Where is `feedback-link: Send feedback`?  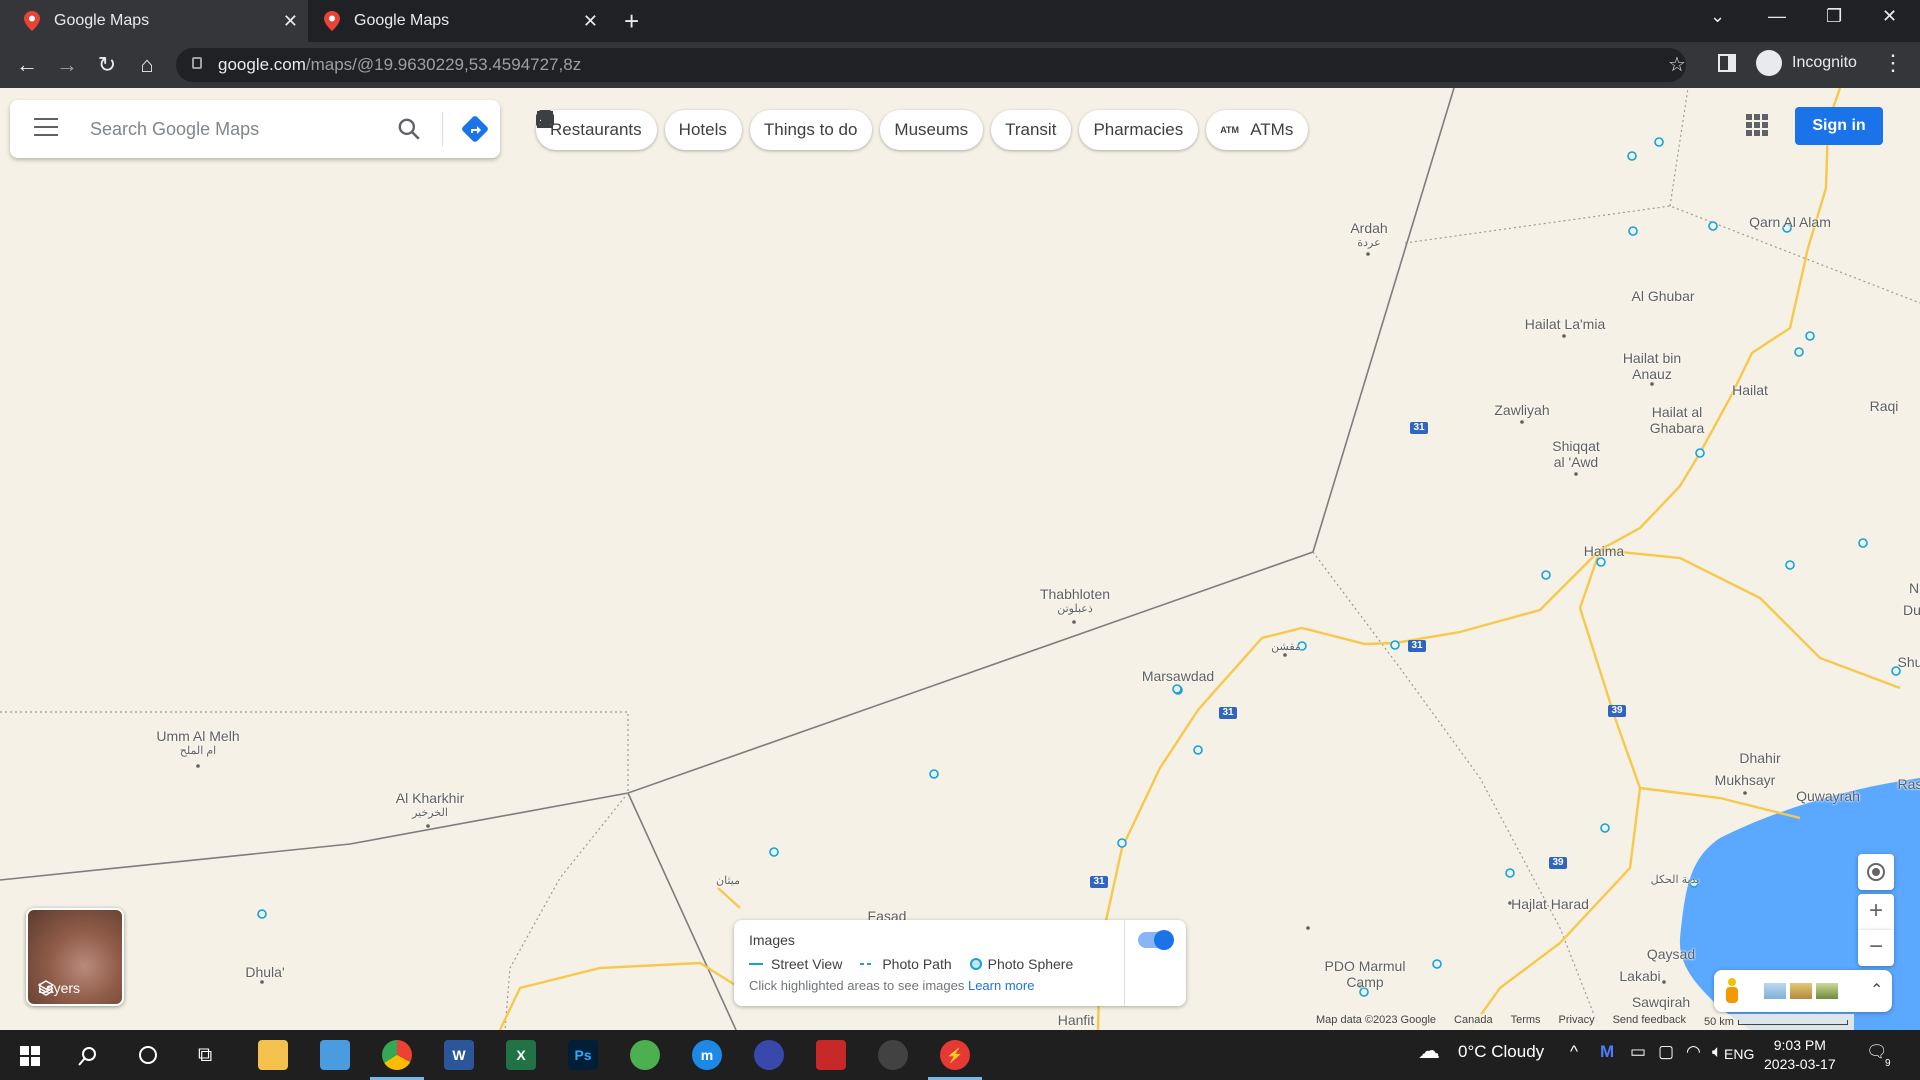
feedback-link: Send feedback is located at coordinates (1649, 1022).